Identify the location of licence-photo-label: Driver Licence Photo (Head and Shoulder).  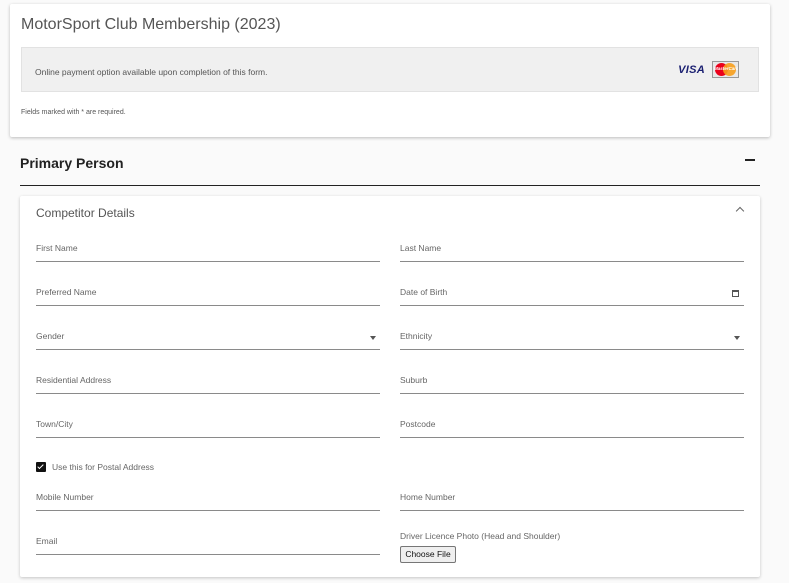
(480, 536).